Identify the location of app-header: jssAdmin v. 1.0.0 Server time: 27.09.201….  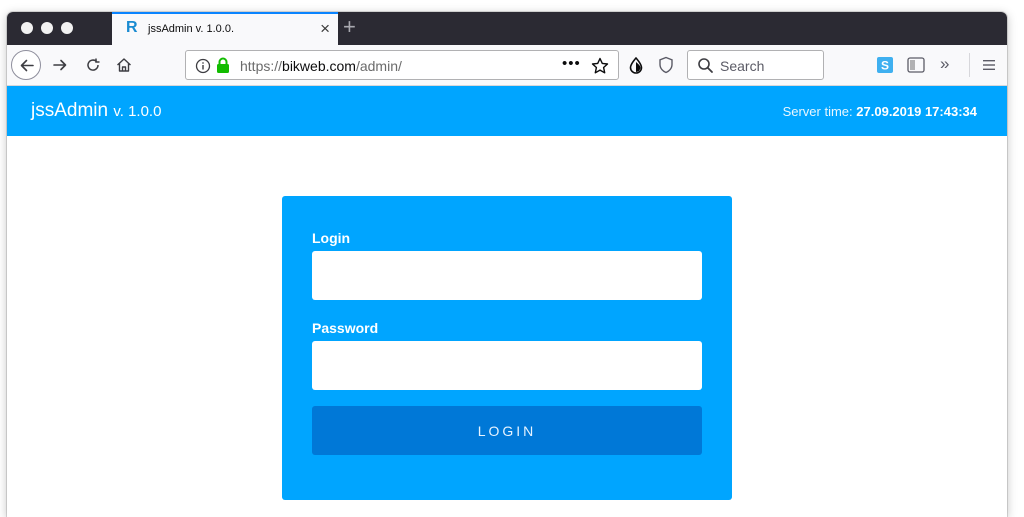
(507, 111).